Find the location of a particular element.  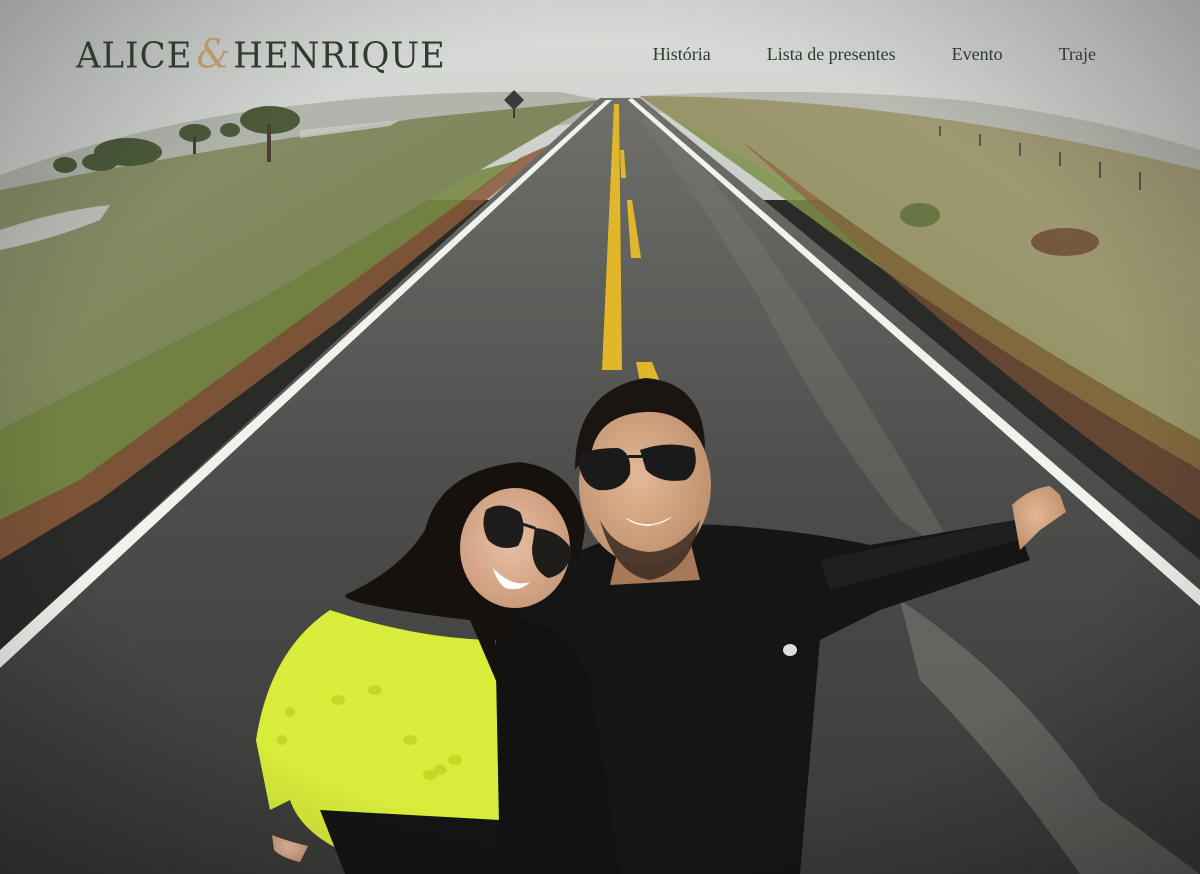

site-logo: ALICE & HENRIQUE is located at coordinates (261, 54).